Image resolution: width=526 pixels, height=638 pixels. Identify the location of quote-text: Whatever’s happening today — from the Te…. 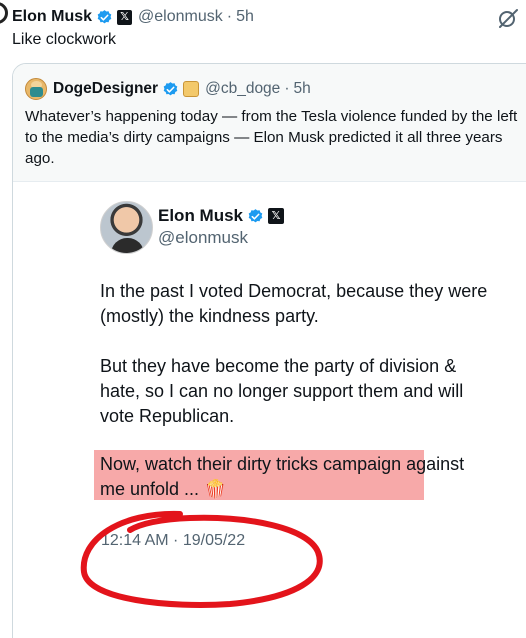
(271, 137).